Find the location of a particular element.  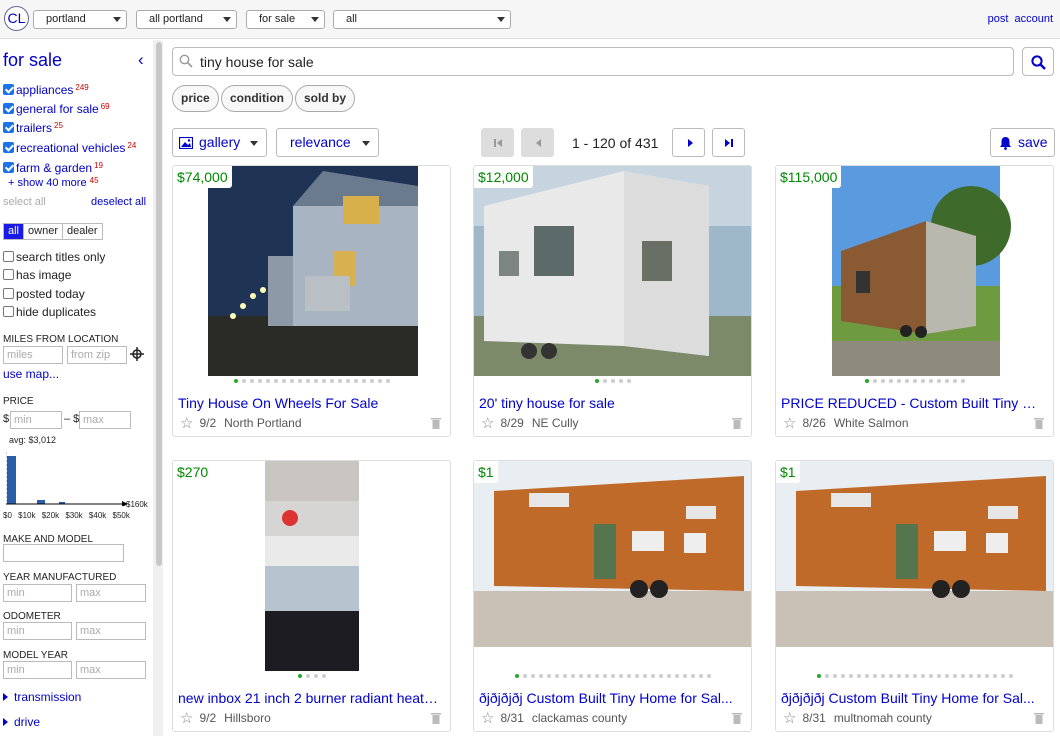

odometer-min-input: min is located at coordinates (37, 631).